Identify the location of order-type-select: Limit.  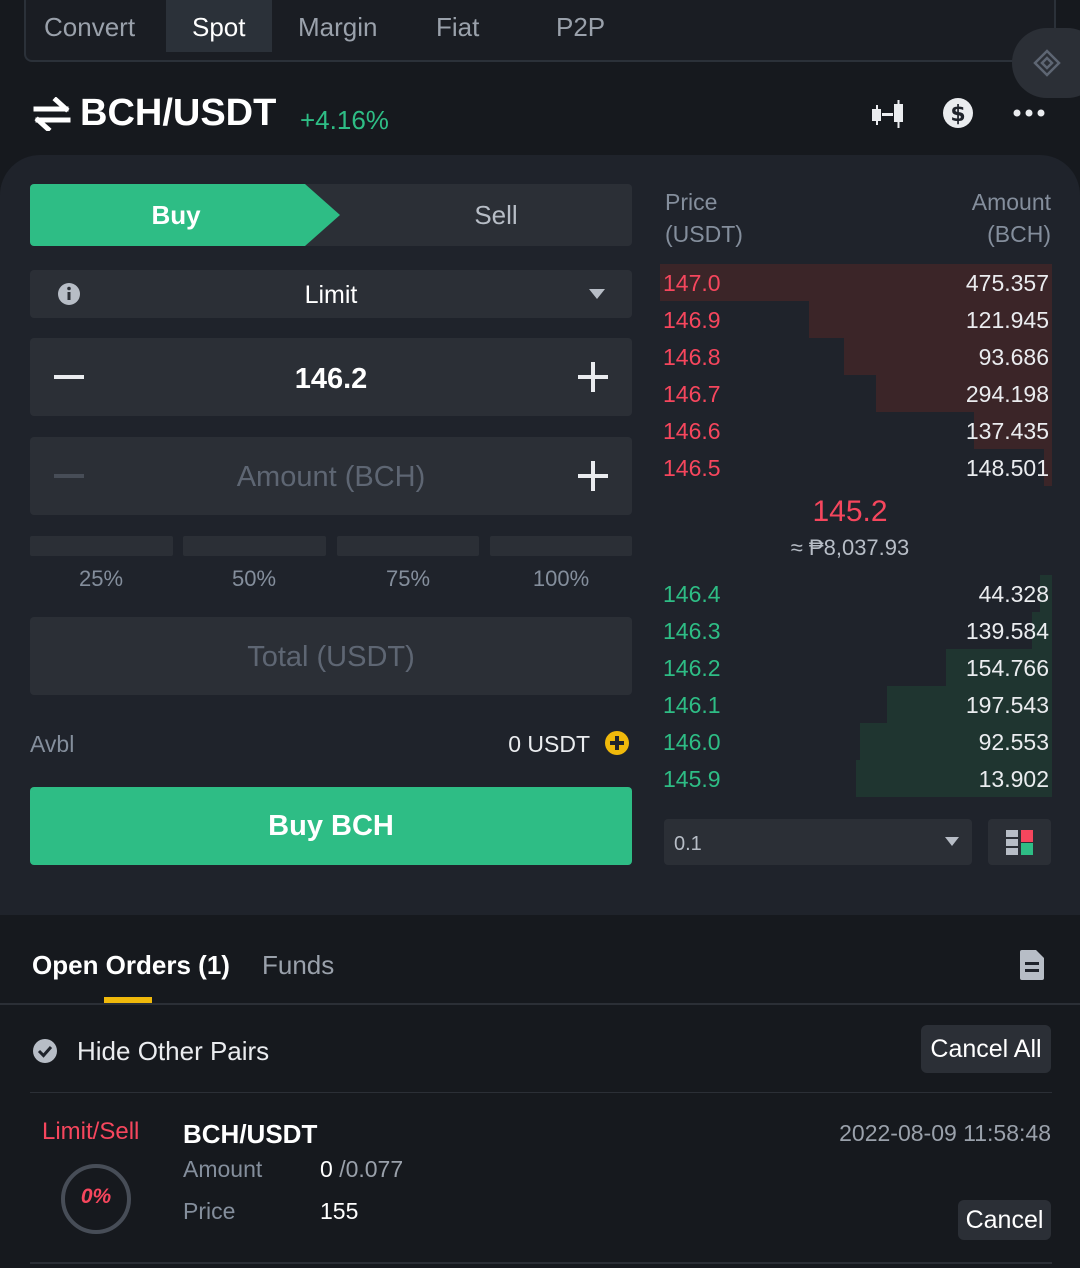
(331, 294).